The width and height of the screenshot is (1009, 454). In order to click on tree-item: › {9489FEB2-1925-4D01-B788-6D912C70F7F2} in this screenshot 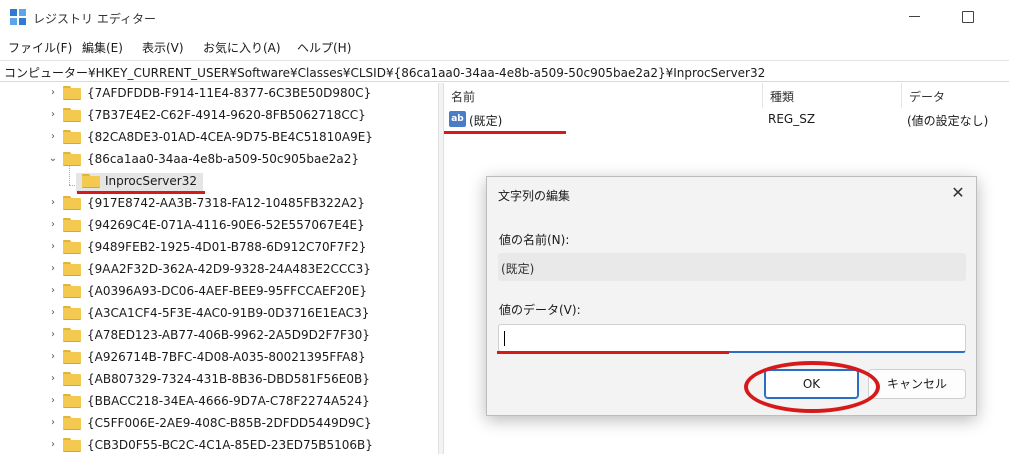, I will do `click(219, 248)`.